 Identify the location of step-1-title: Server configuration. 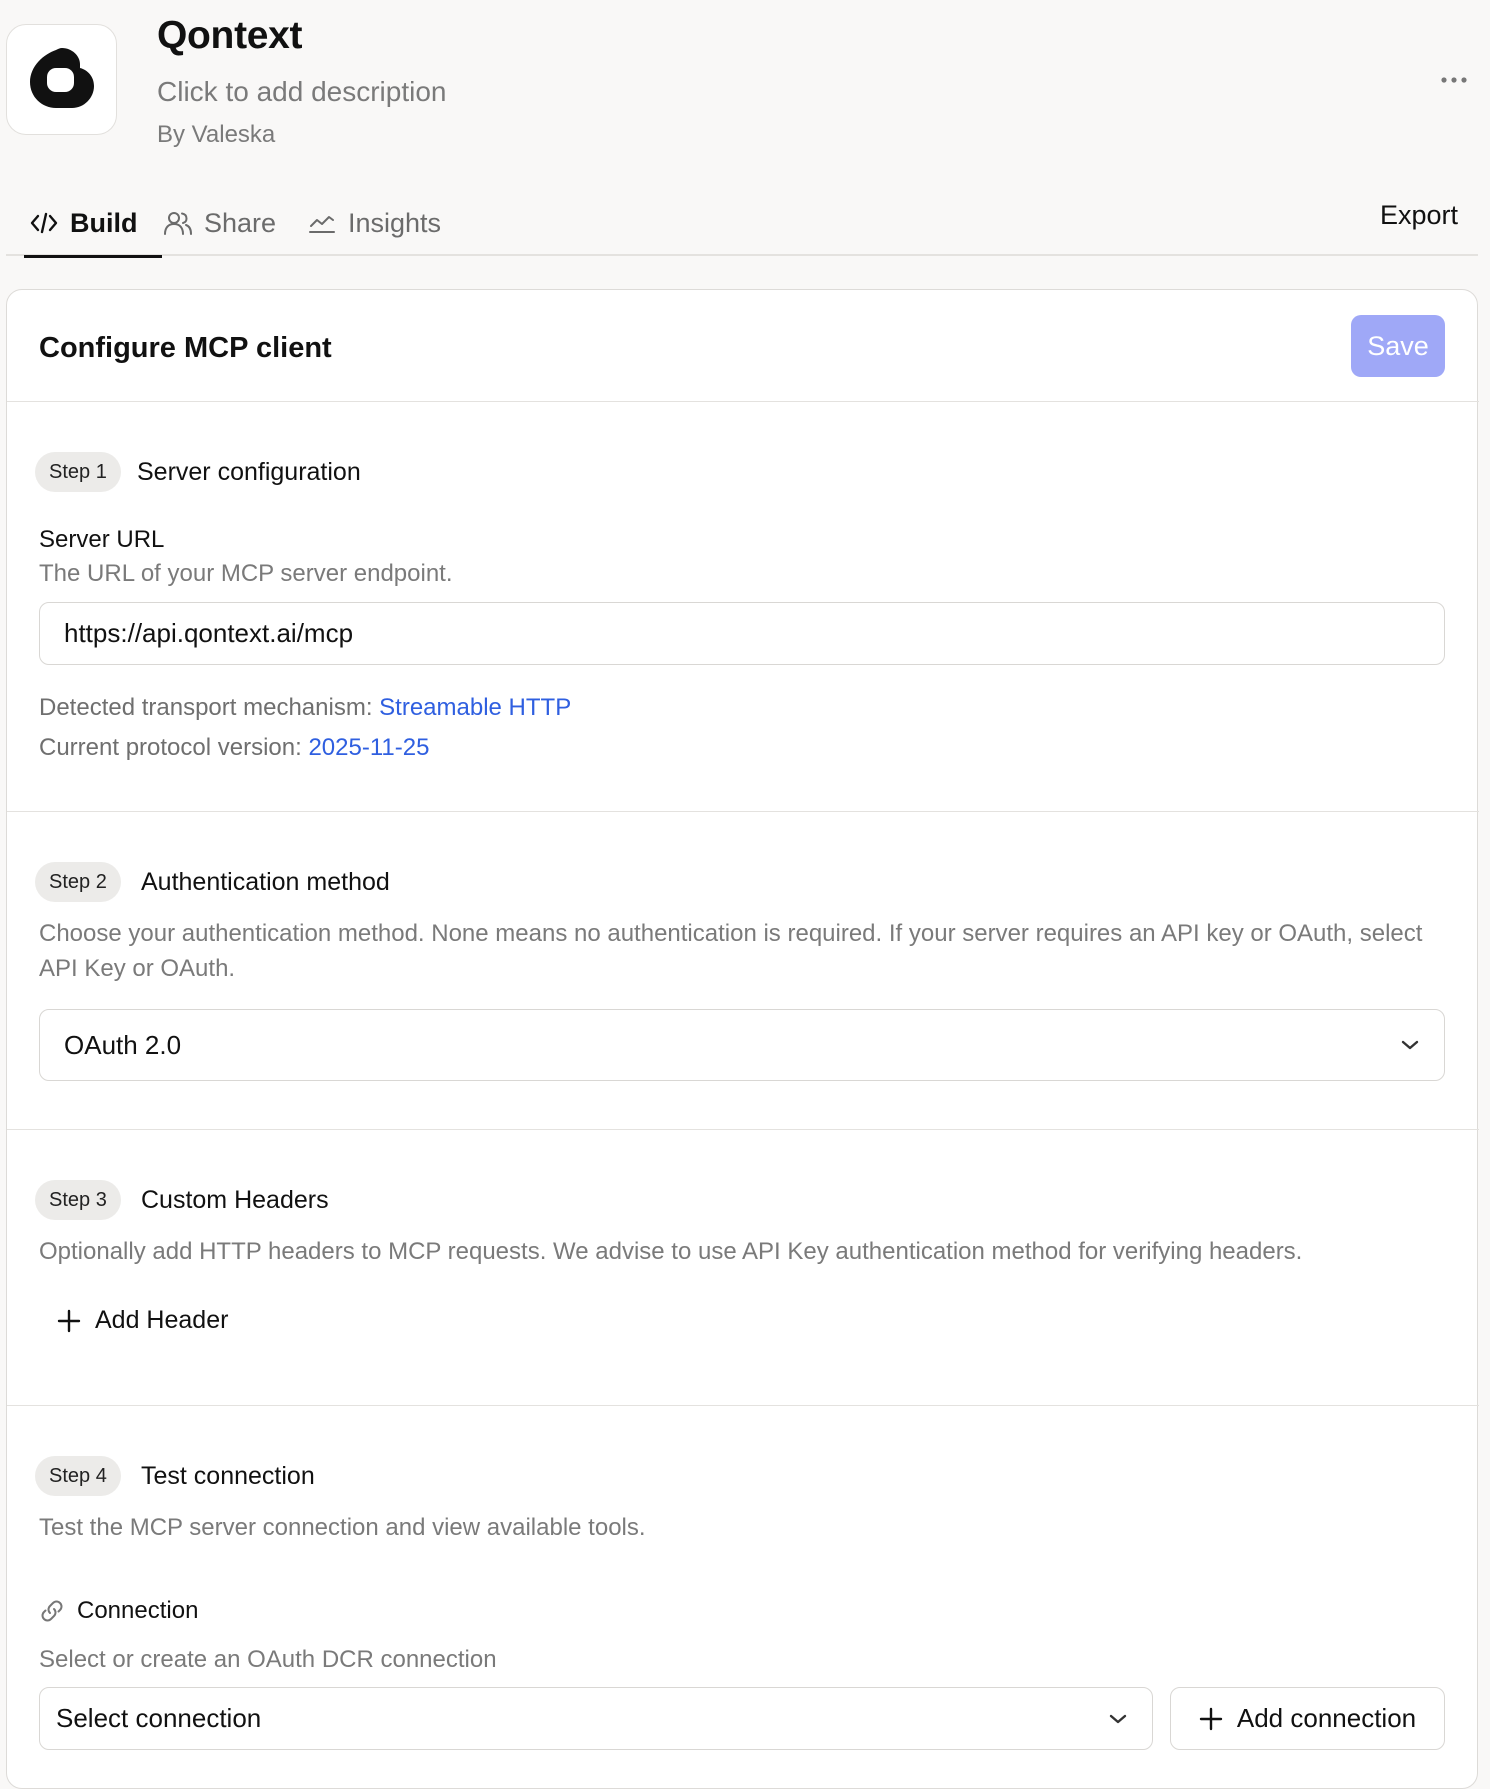
(249, 472).